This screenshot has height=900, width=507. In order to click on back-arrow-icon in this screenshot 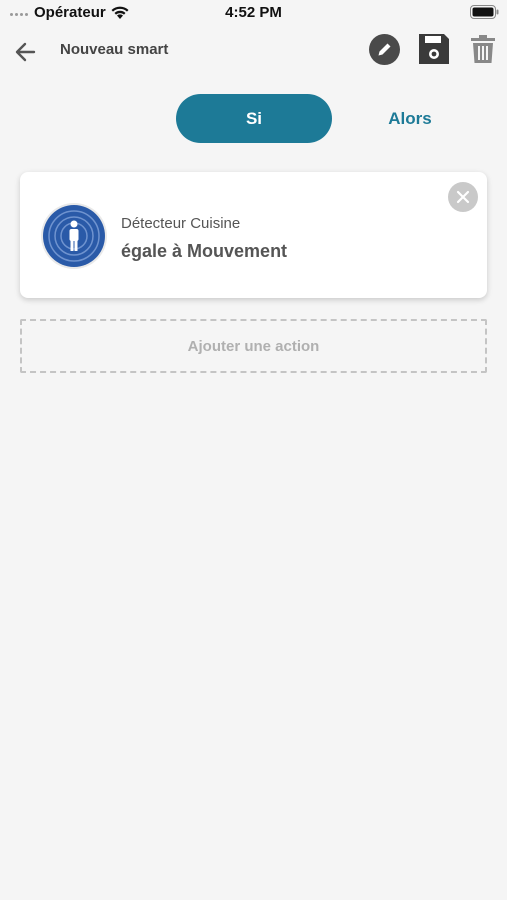, I will do `click(26, 52)`.